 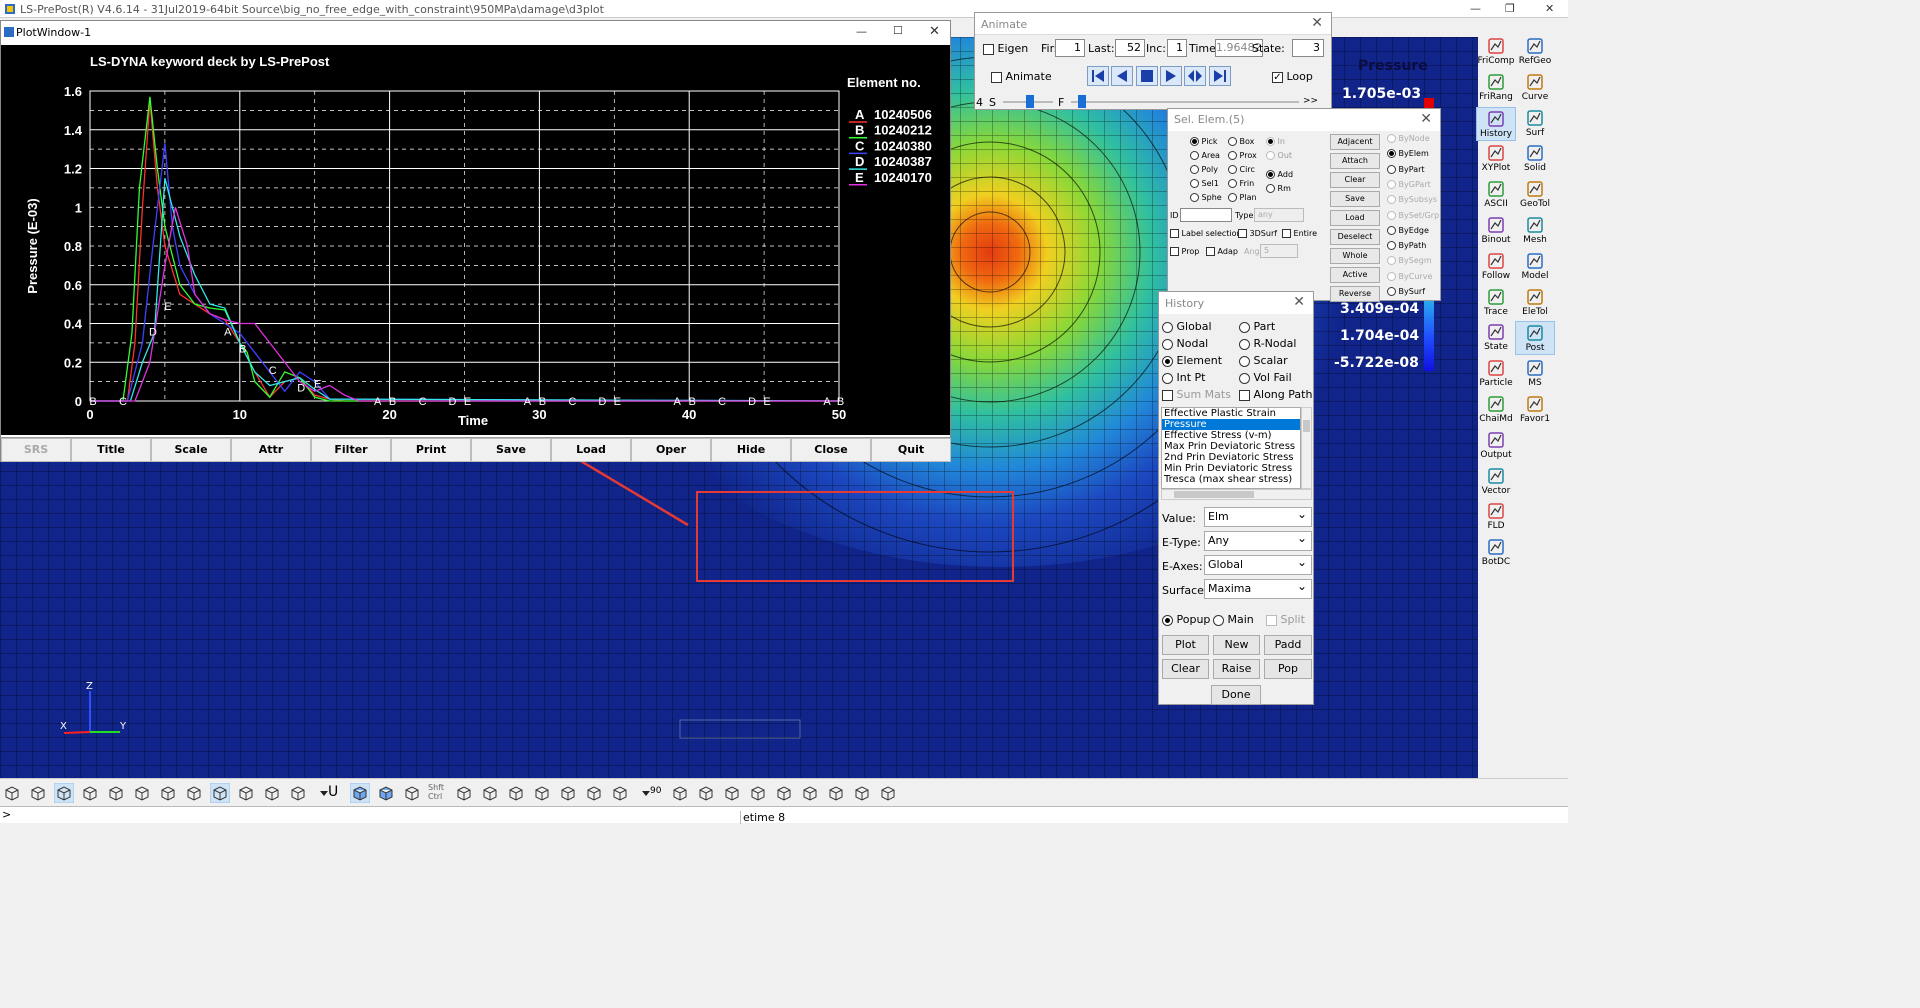 What do you see at coordinates (1195, 76) in the screenshot?
I see `play-both-button` at bounding box center [1195, 76].